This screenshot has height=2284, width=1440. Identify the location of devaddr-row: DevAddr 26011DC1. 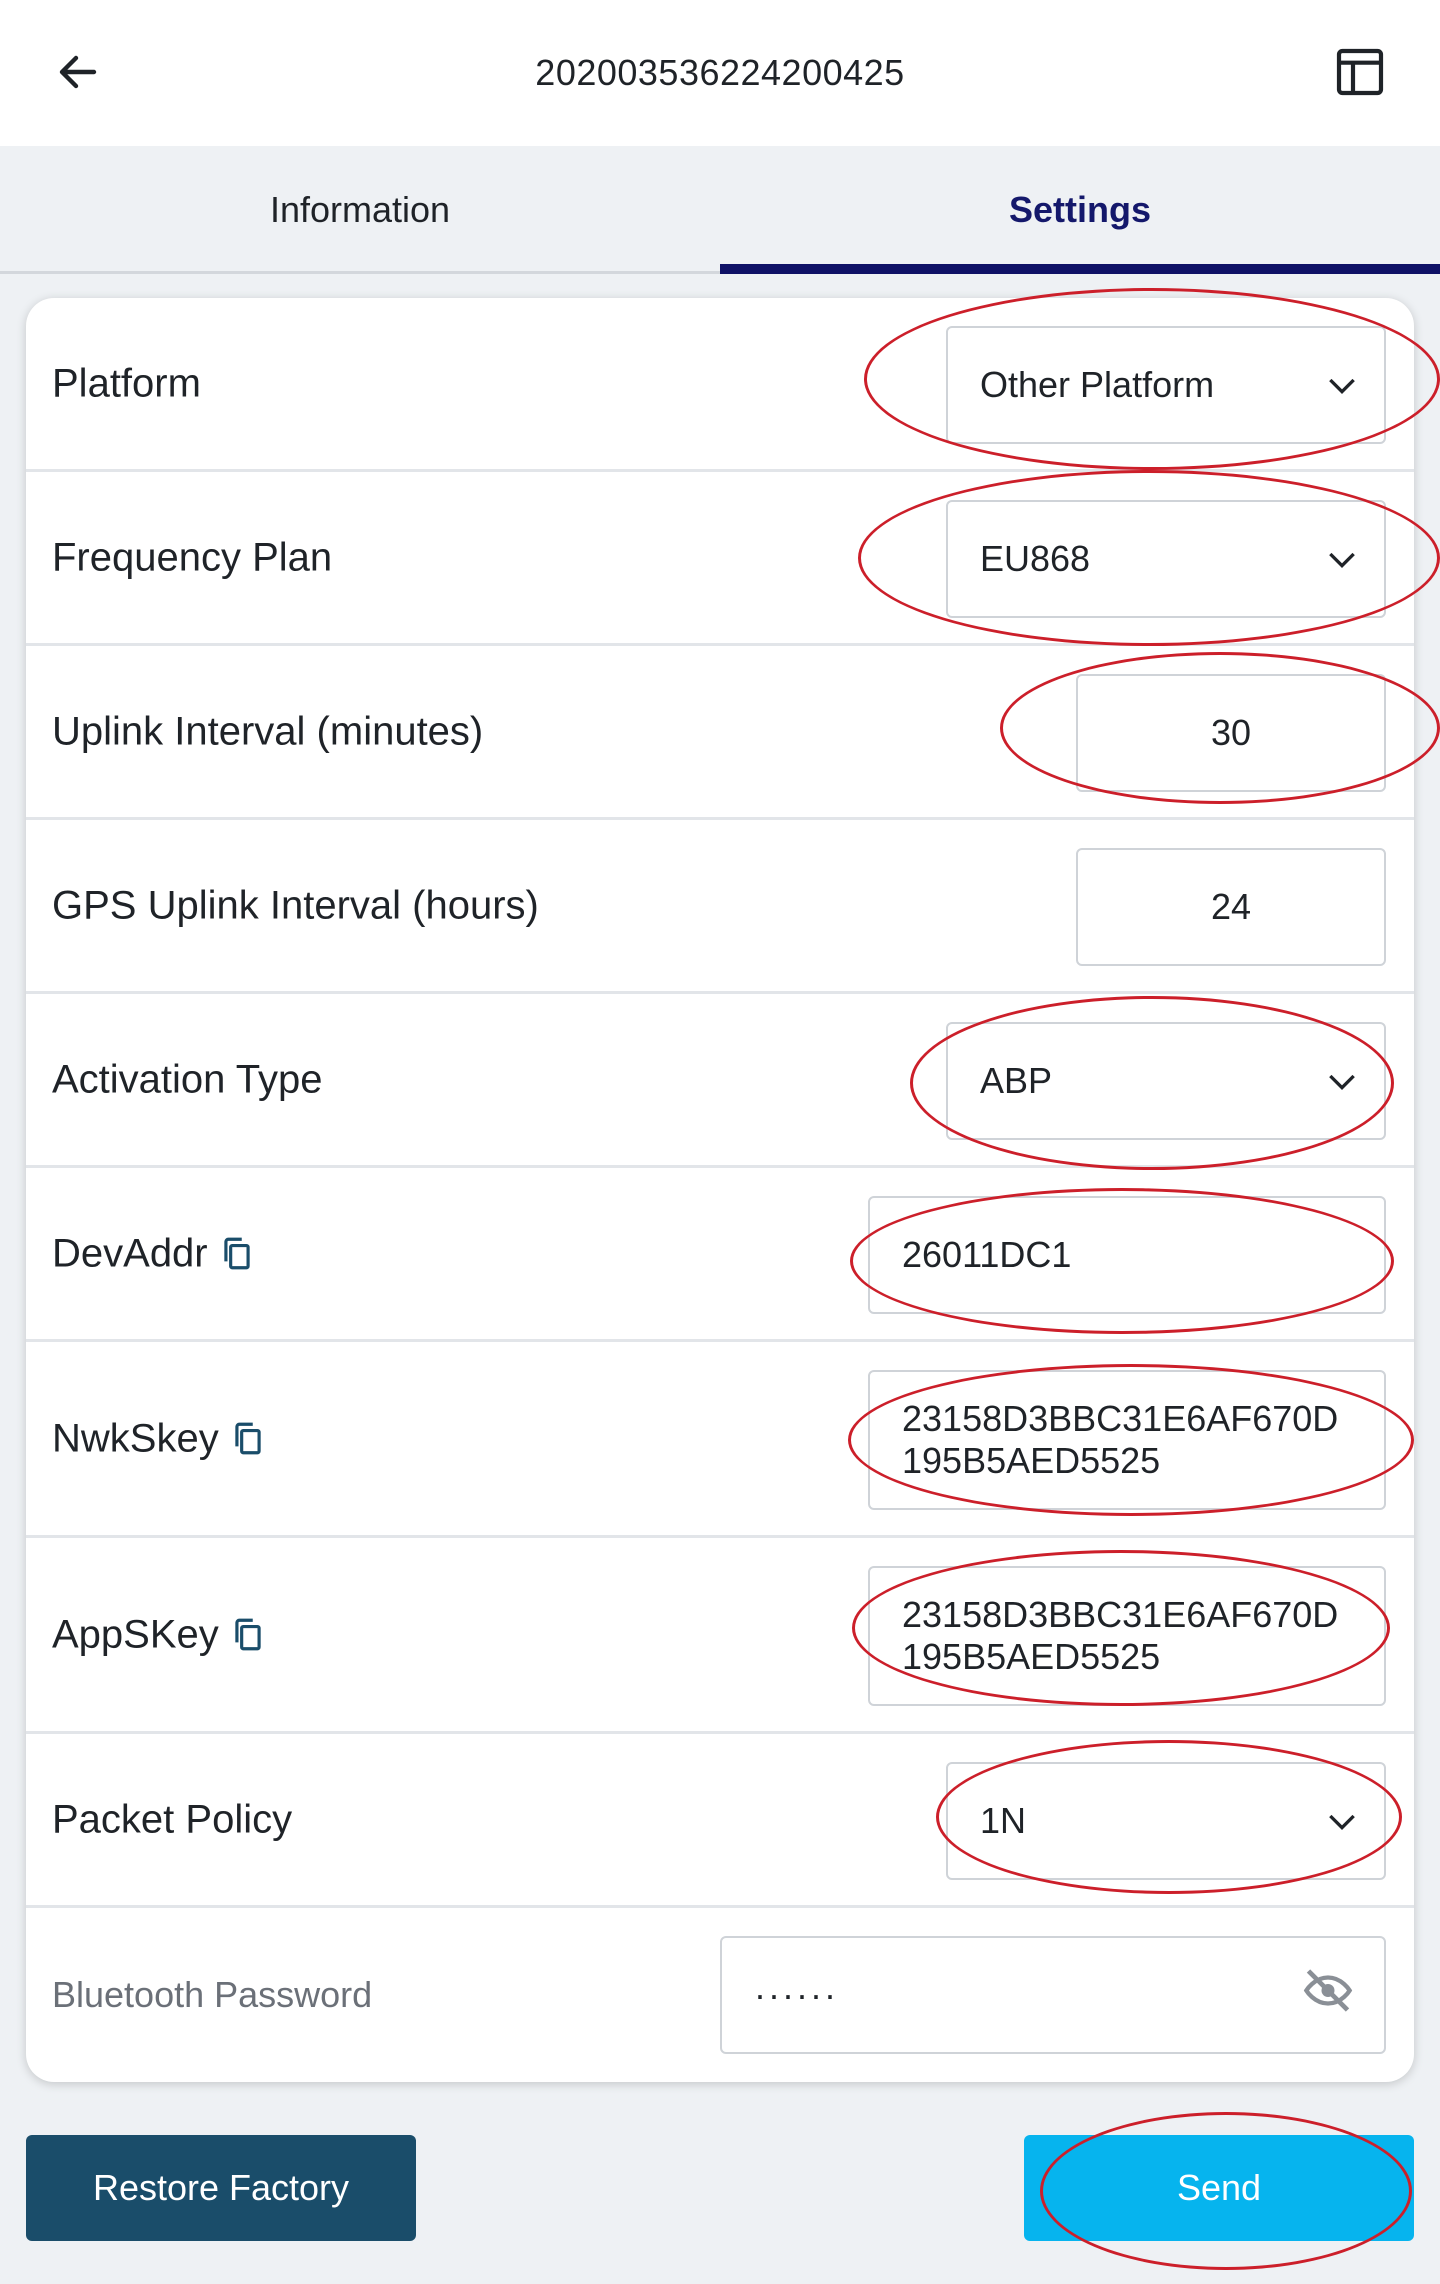
(720, 1255).